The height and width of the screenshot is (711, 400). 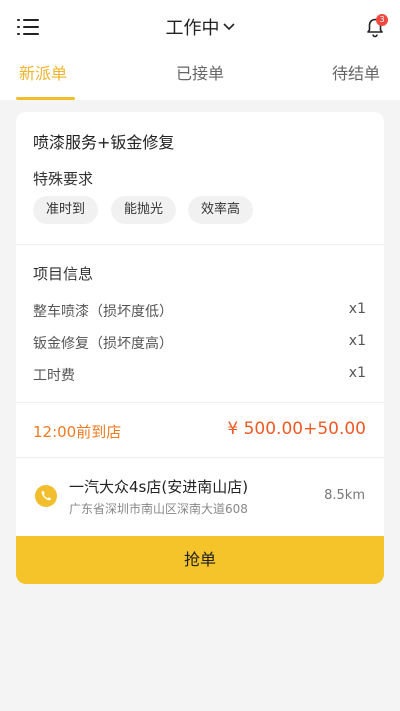 I want to click on project-info-label: 项目信息, so click(x=63, y=274).